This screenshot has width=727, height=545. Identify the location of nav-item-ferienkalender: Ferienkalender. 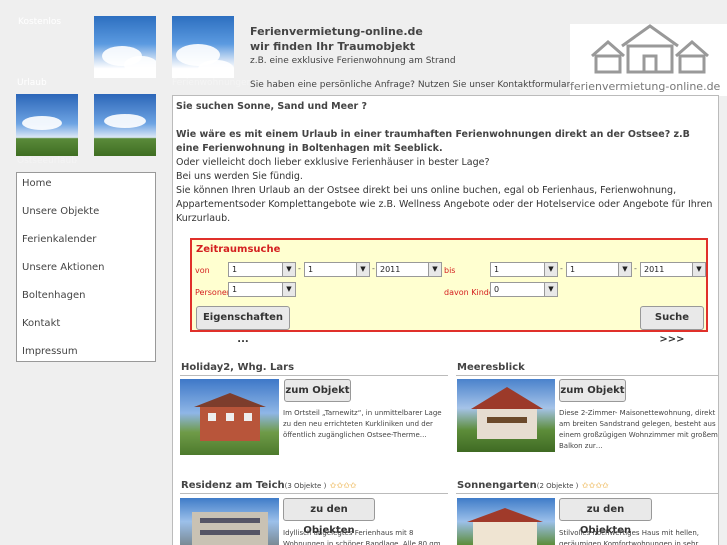
(86, 243).